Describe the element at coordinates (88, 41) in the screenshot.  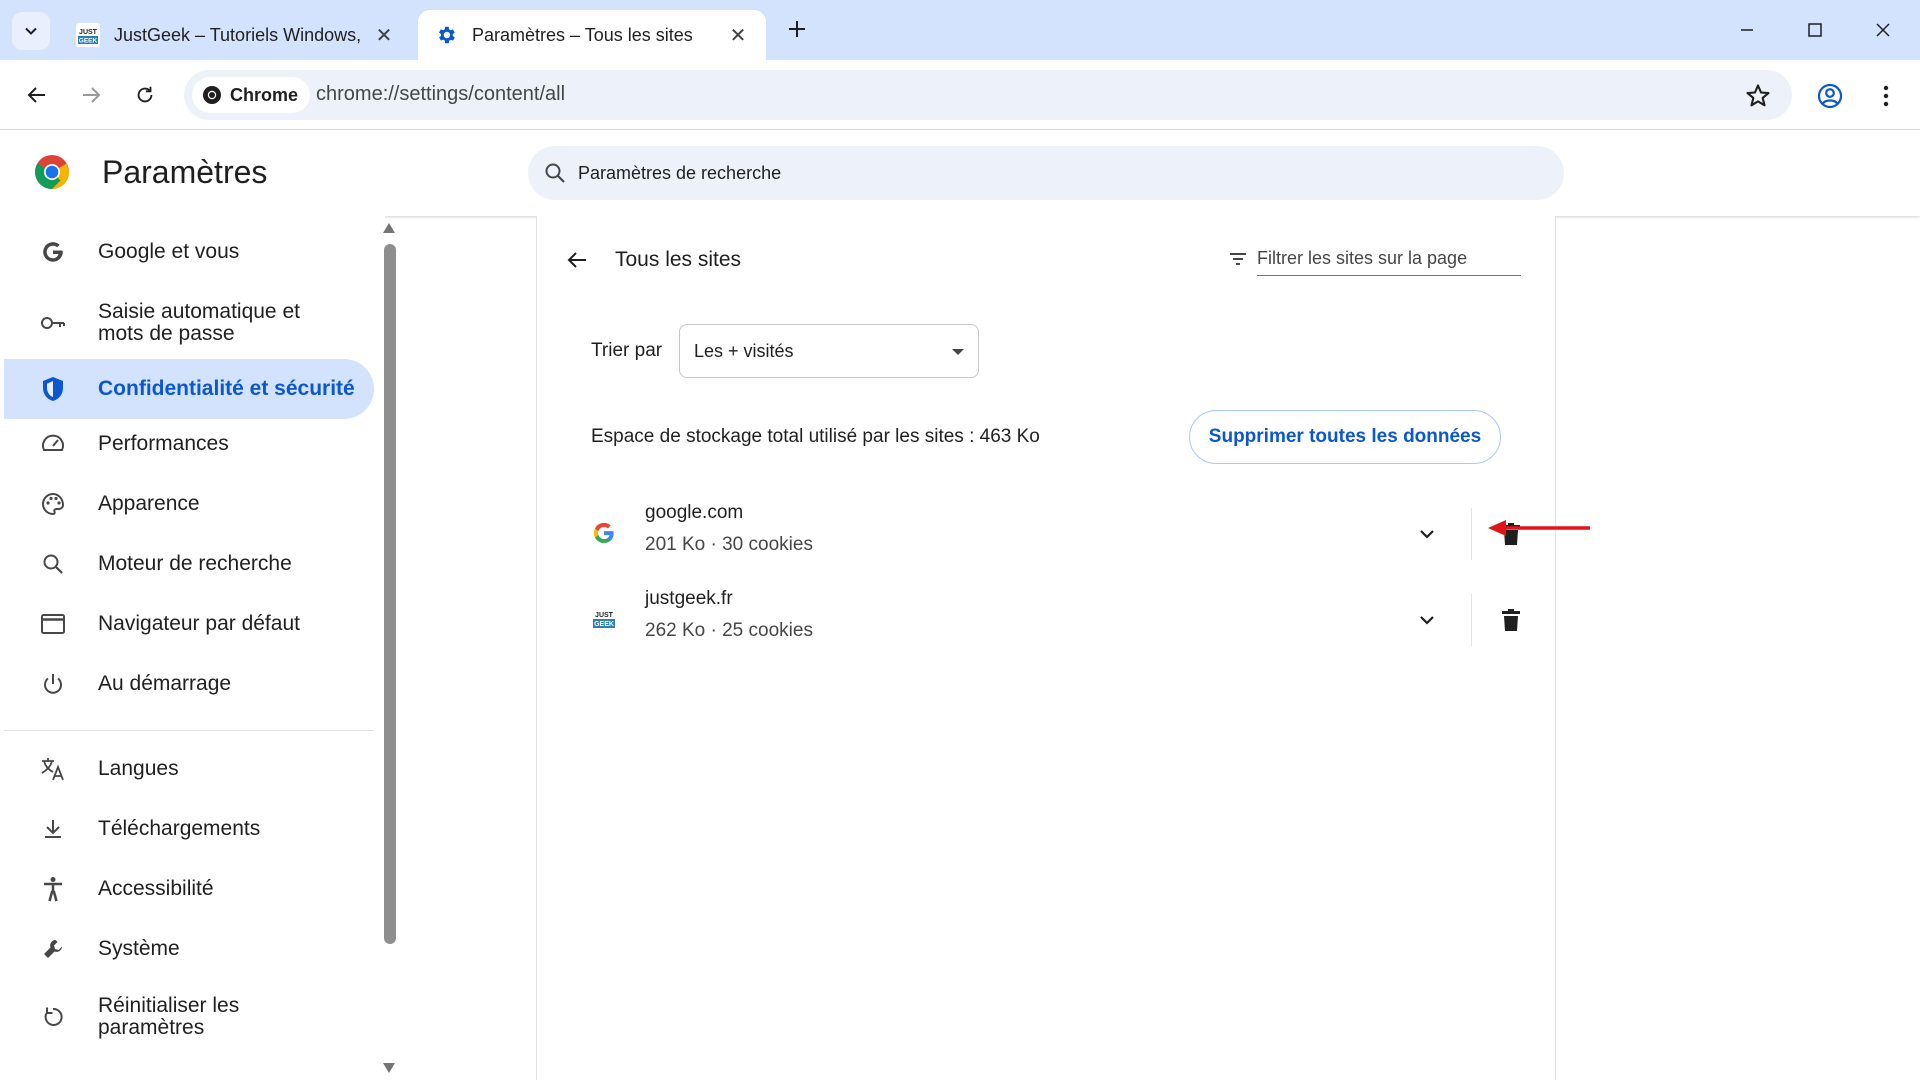
I see `svg-text: GEEK` at that location.